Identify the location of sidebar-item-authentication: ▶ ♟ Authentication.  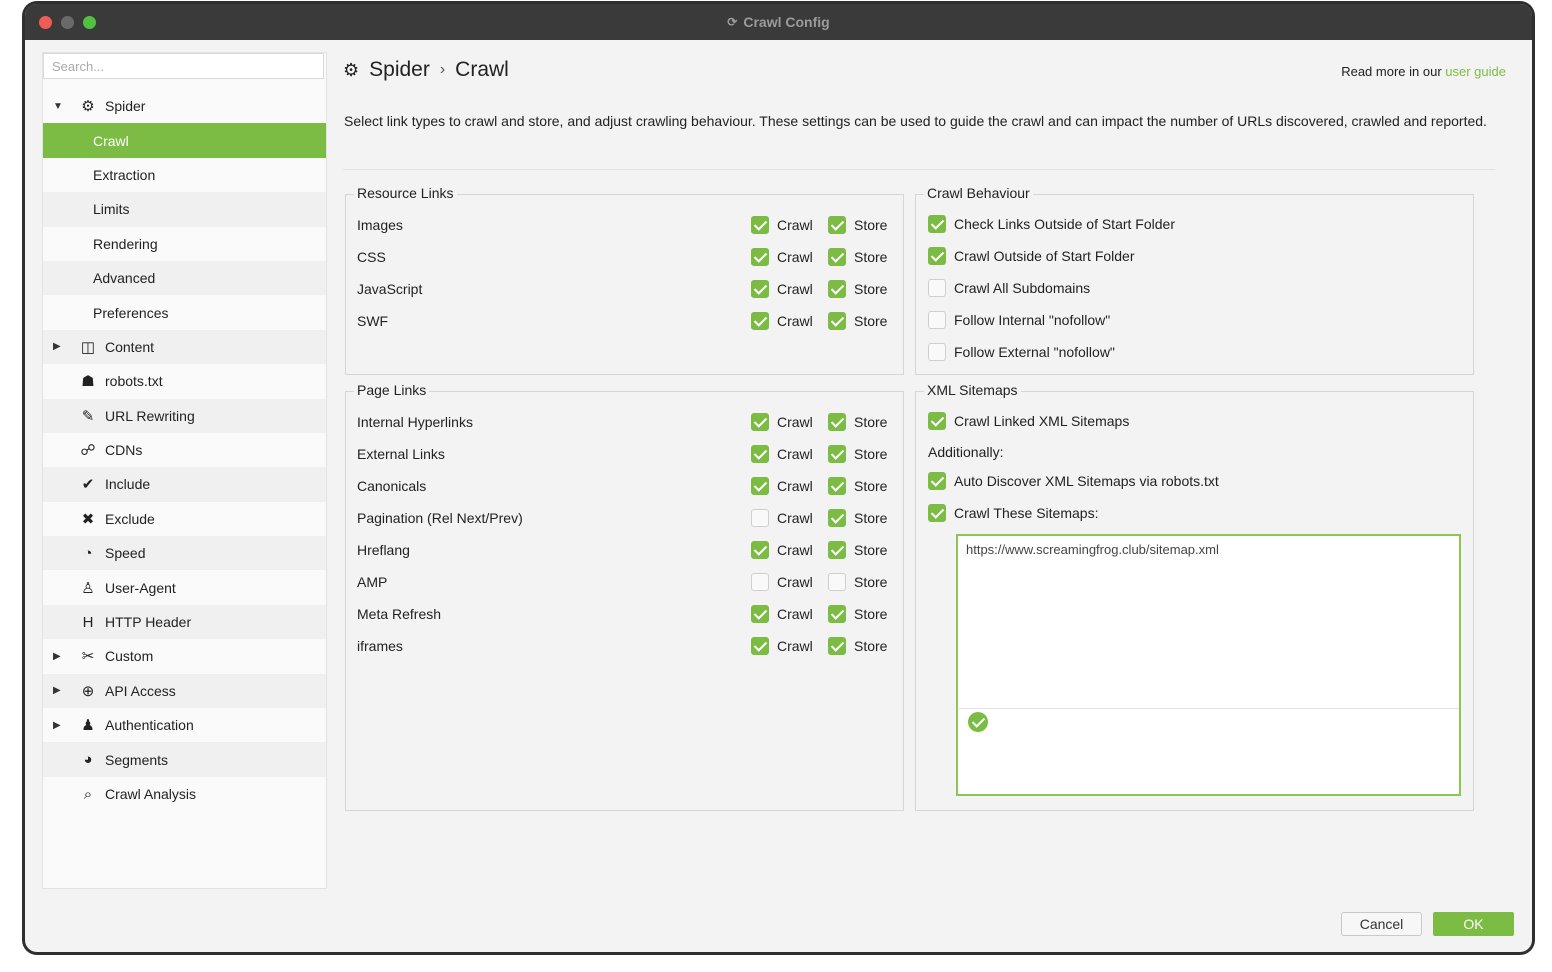
(184, 725).